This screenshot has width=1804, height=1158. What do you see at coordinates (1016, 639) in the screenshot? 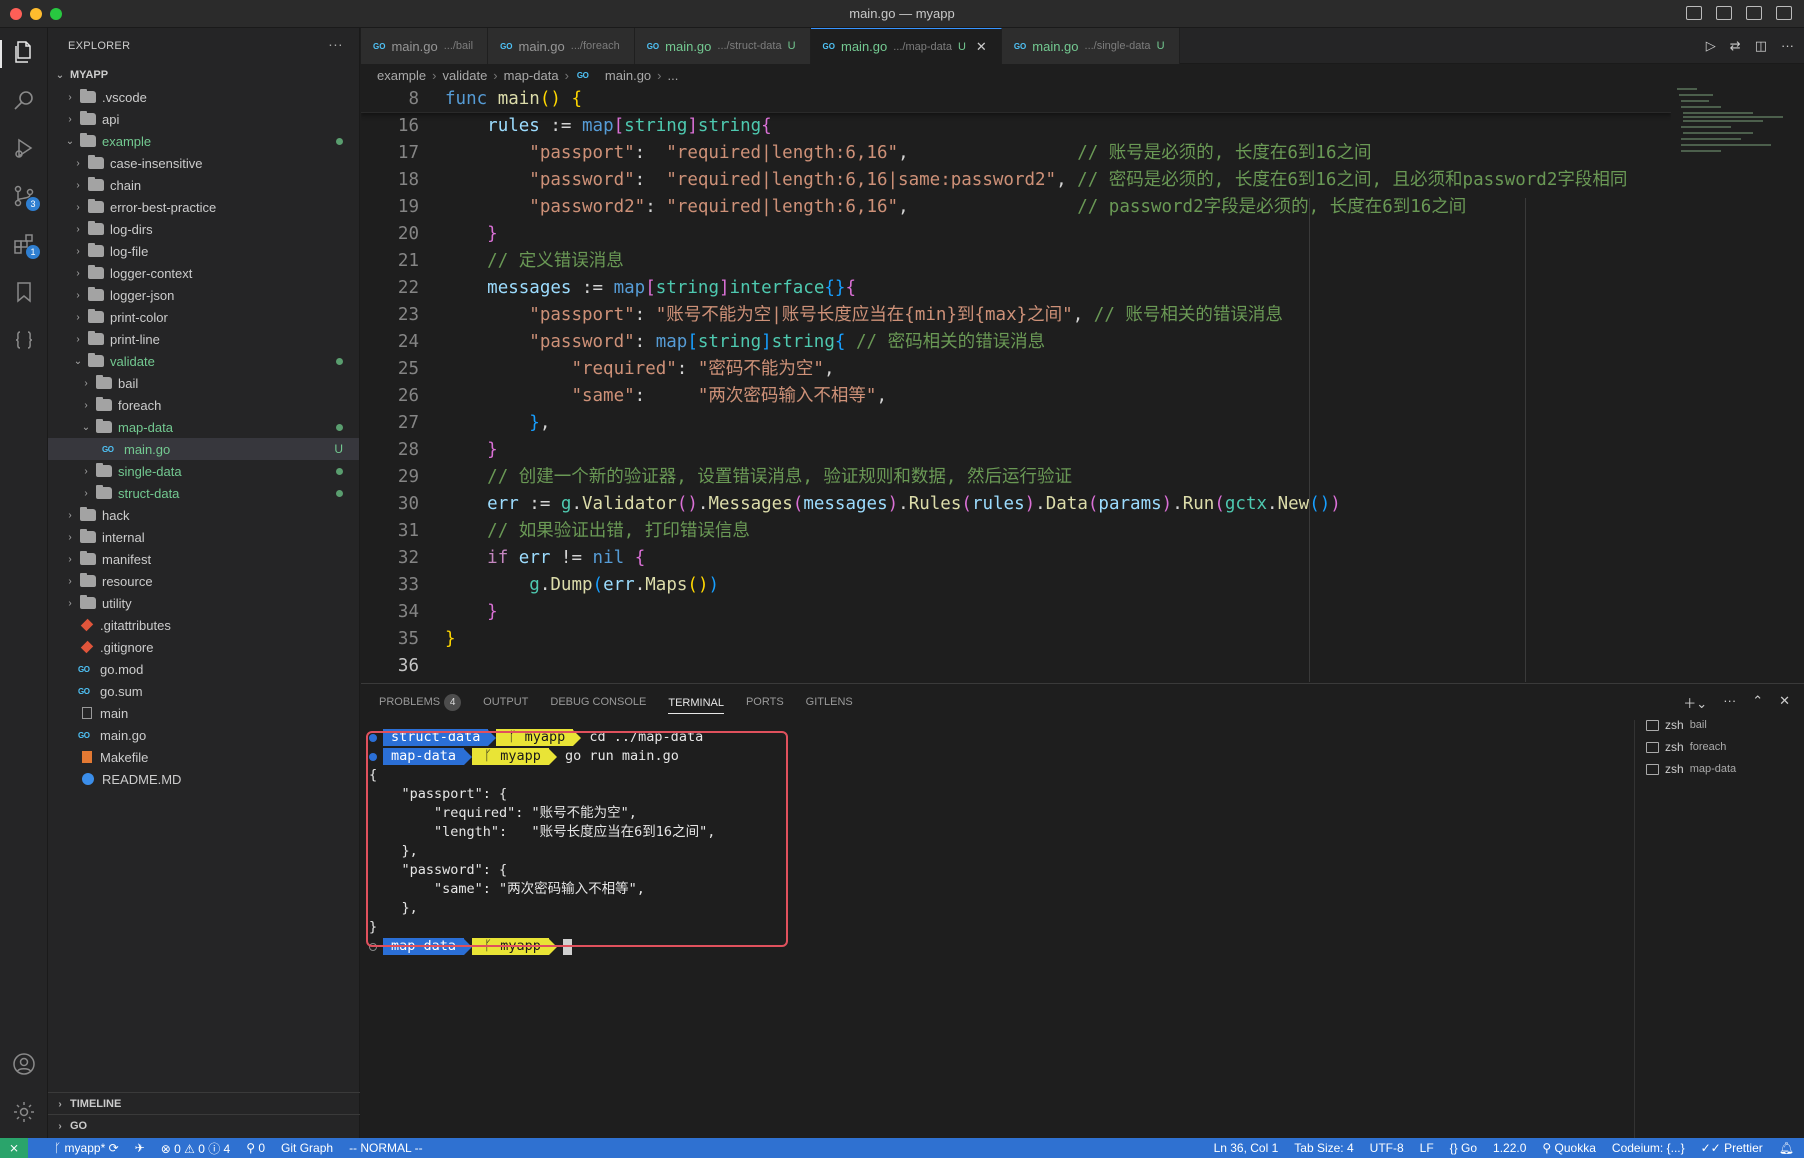
I see `code-line: 35}` at bounding box center [1016, 639].